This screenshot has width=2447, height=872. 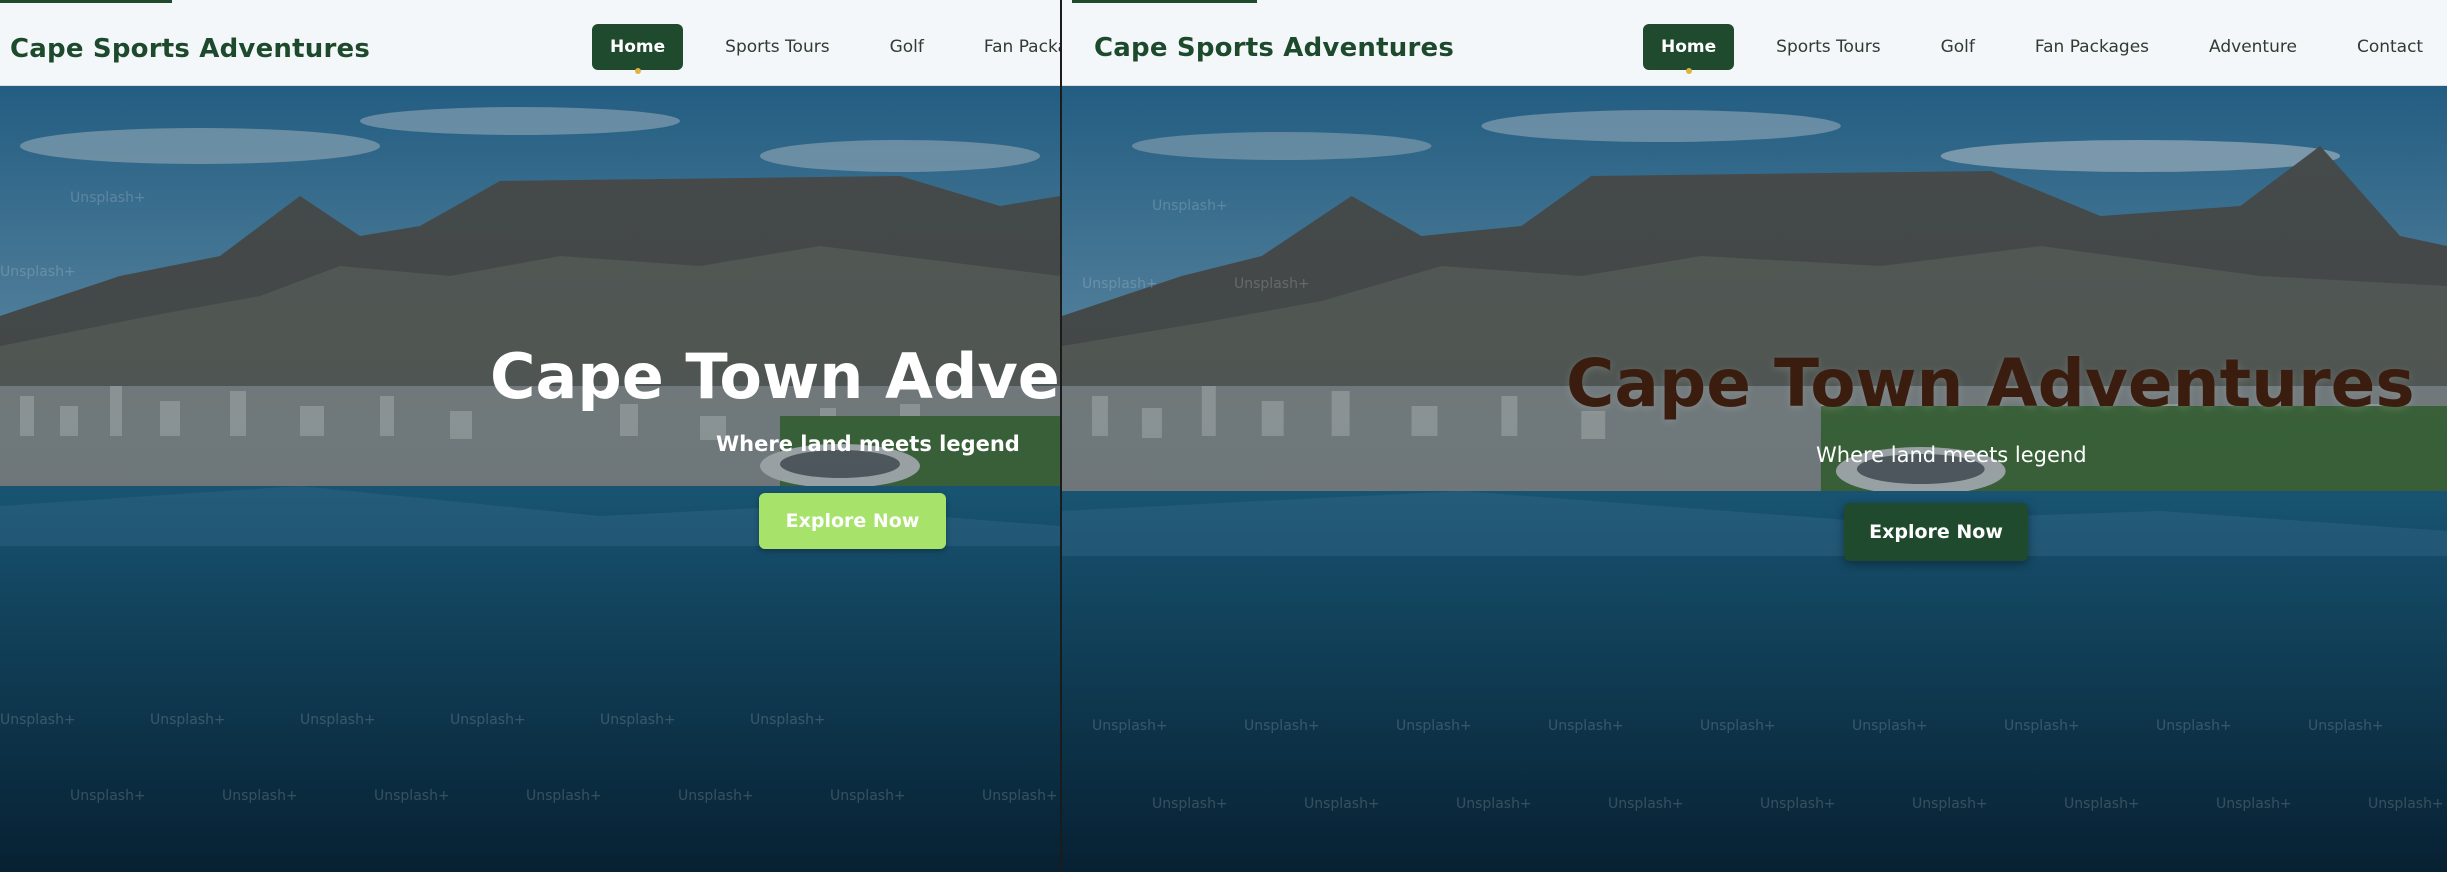 I want to click on hero-title: Cape Town Advent, so click(x=775, y=376).